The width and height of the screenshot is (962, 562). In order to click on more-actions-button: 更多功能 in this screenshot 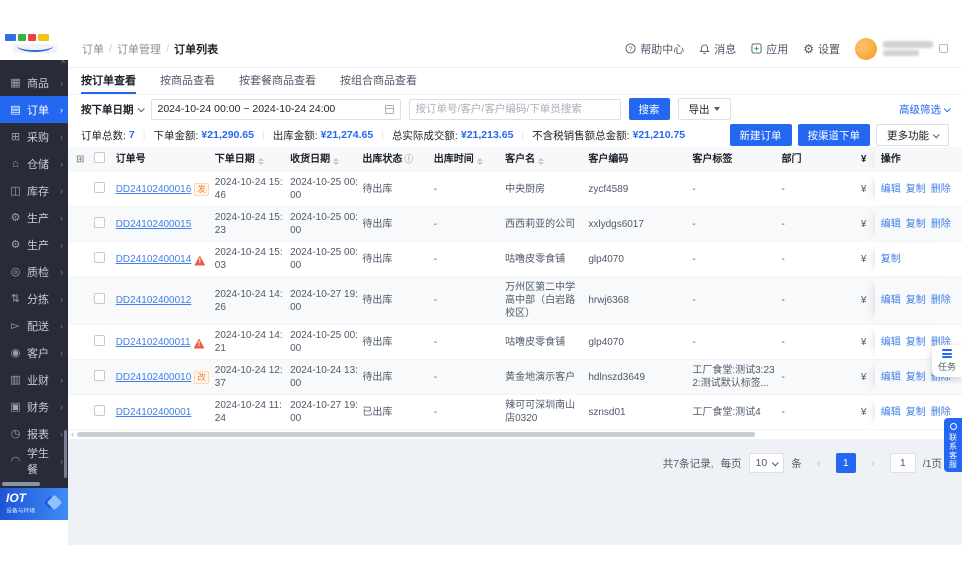, I will do `click(912, 135)`.